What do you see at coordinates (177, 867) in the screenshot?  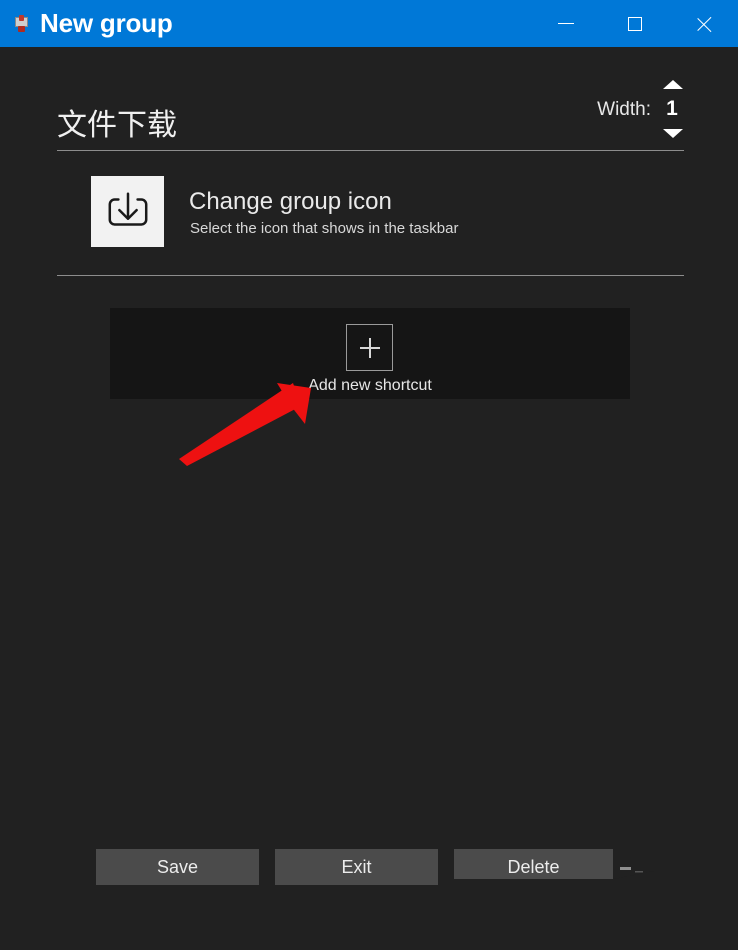 I see `save-button: Save` at bounding box center [177, 867].